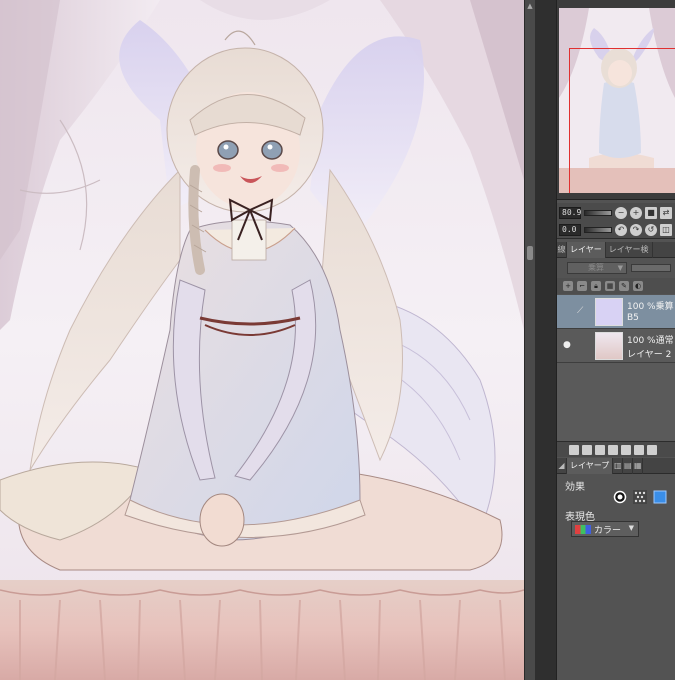 This screenshot has width=675, height=680. Describe the element at coordinates (651, 213) in the screenshot. I see `fit-icon: ■` at that location.